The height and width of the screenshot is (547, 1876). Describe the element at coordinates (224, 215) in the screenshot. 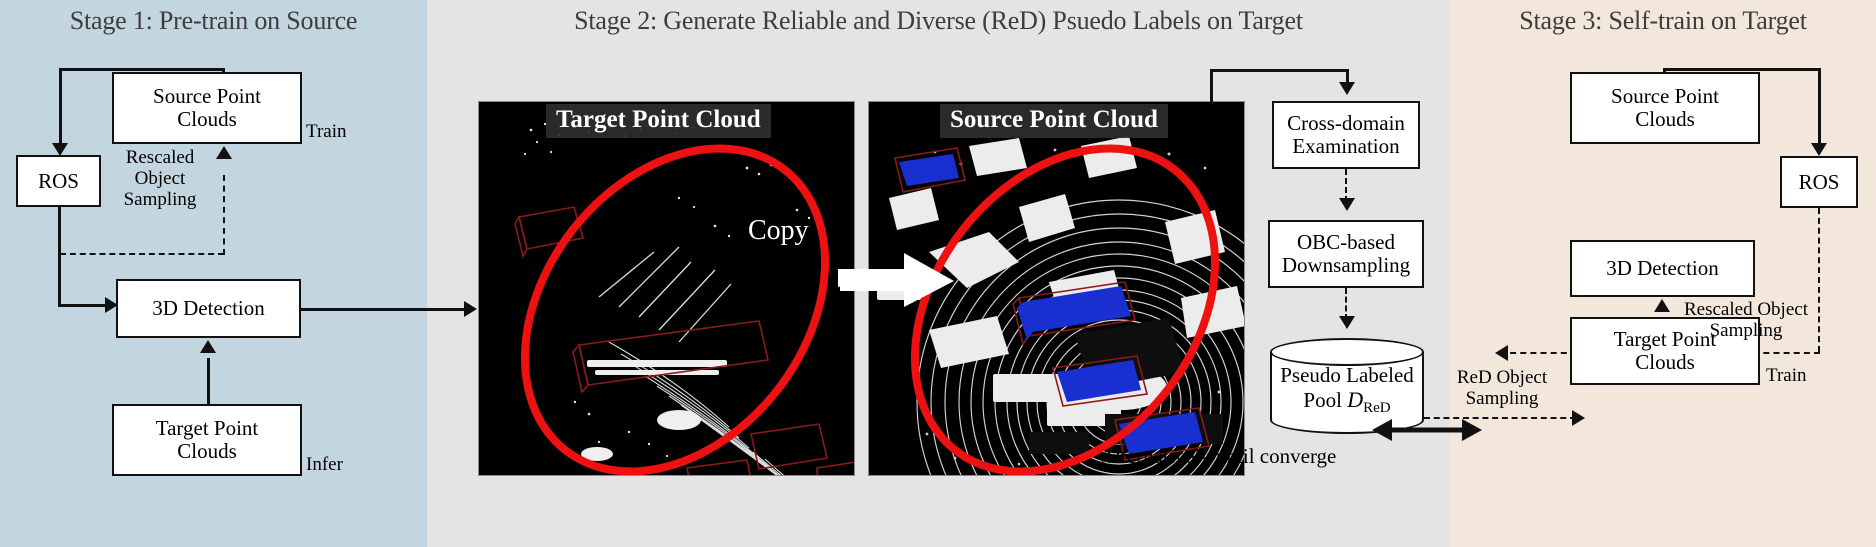

I see `s1-ros-dashed-v` at that location.